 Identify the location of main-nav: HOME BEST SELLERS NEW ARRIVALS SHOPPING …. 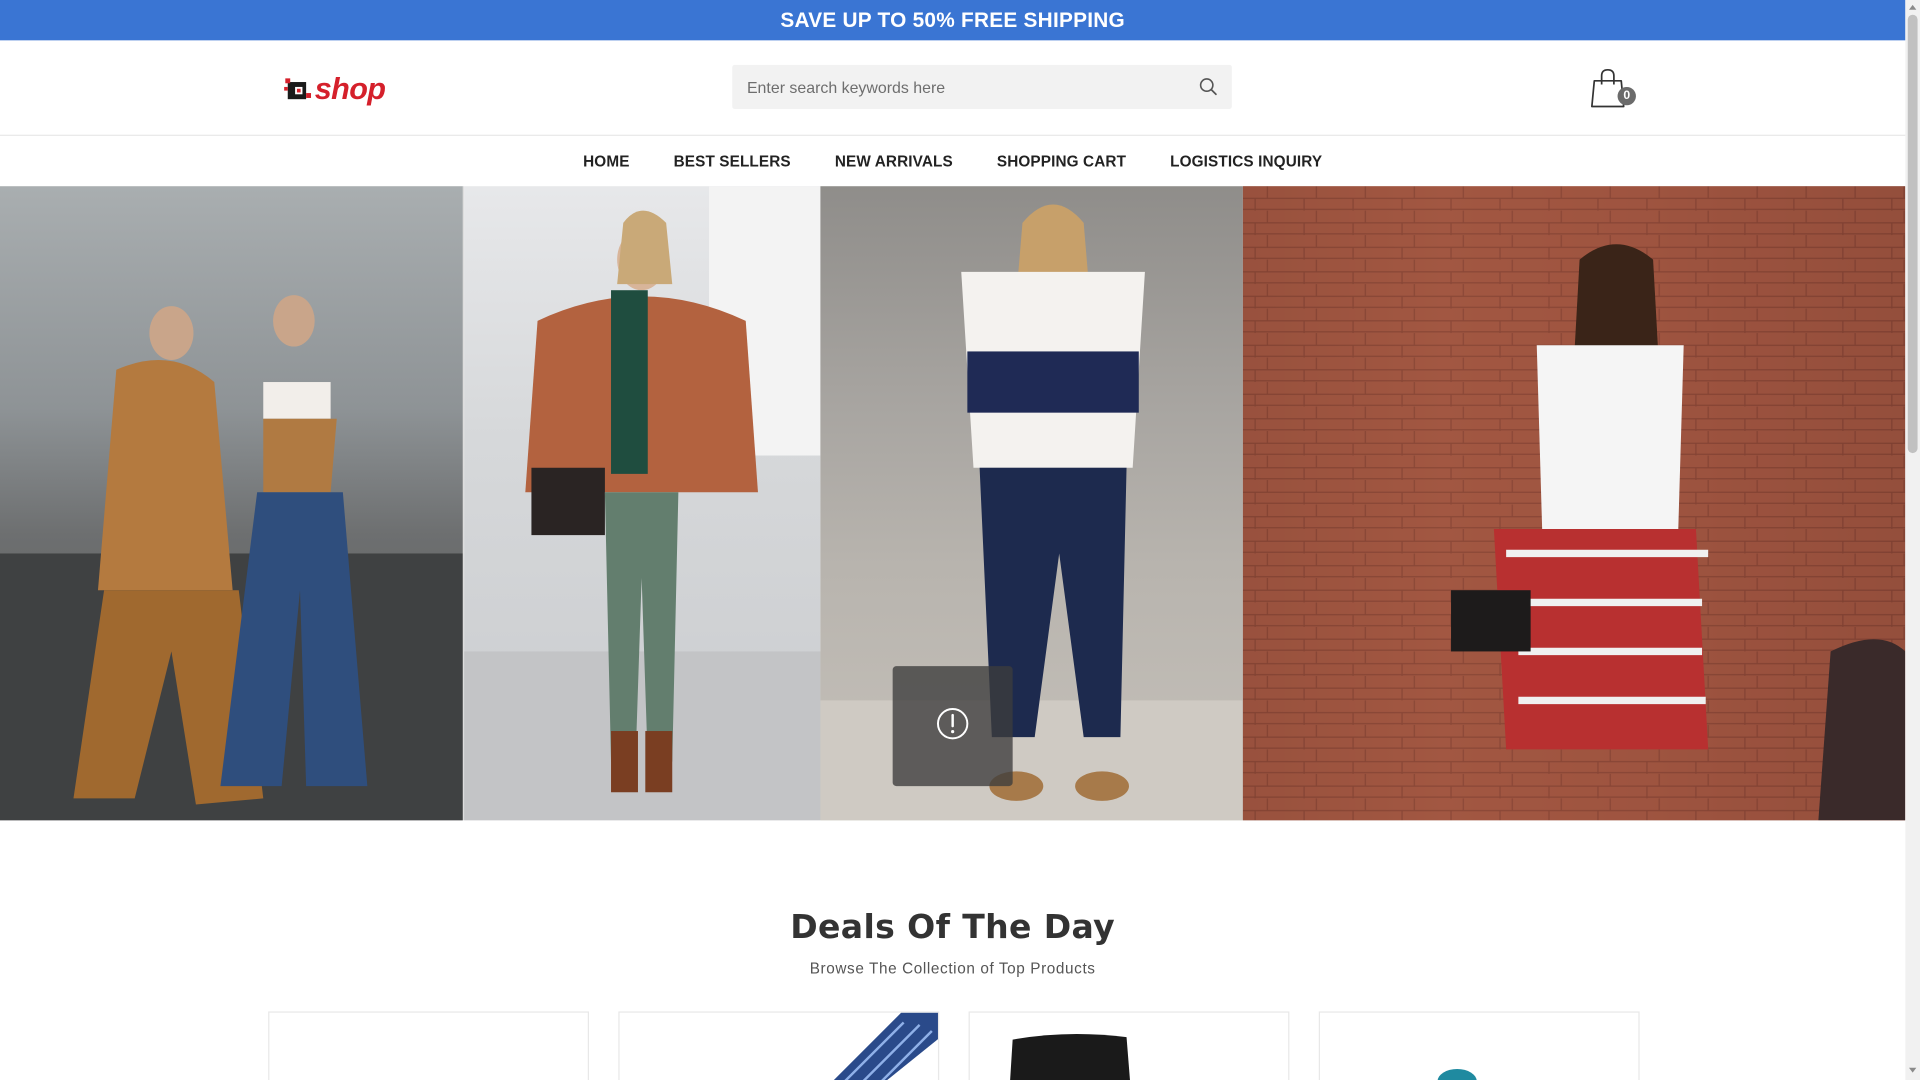
(953, 161).